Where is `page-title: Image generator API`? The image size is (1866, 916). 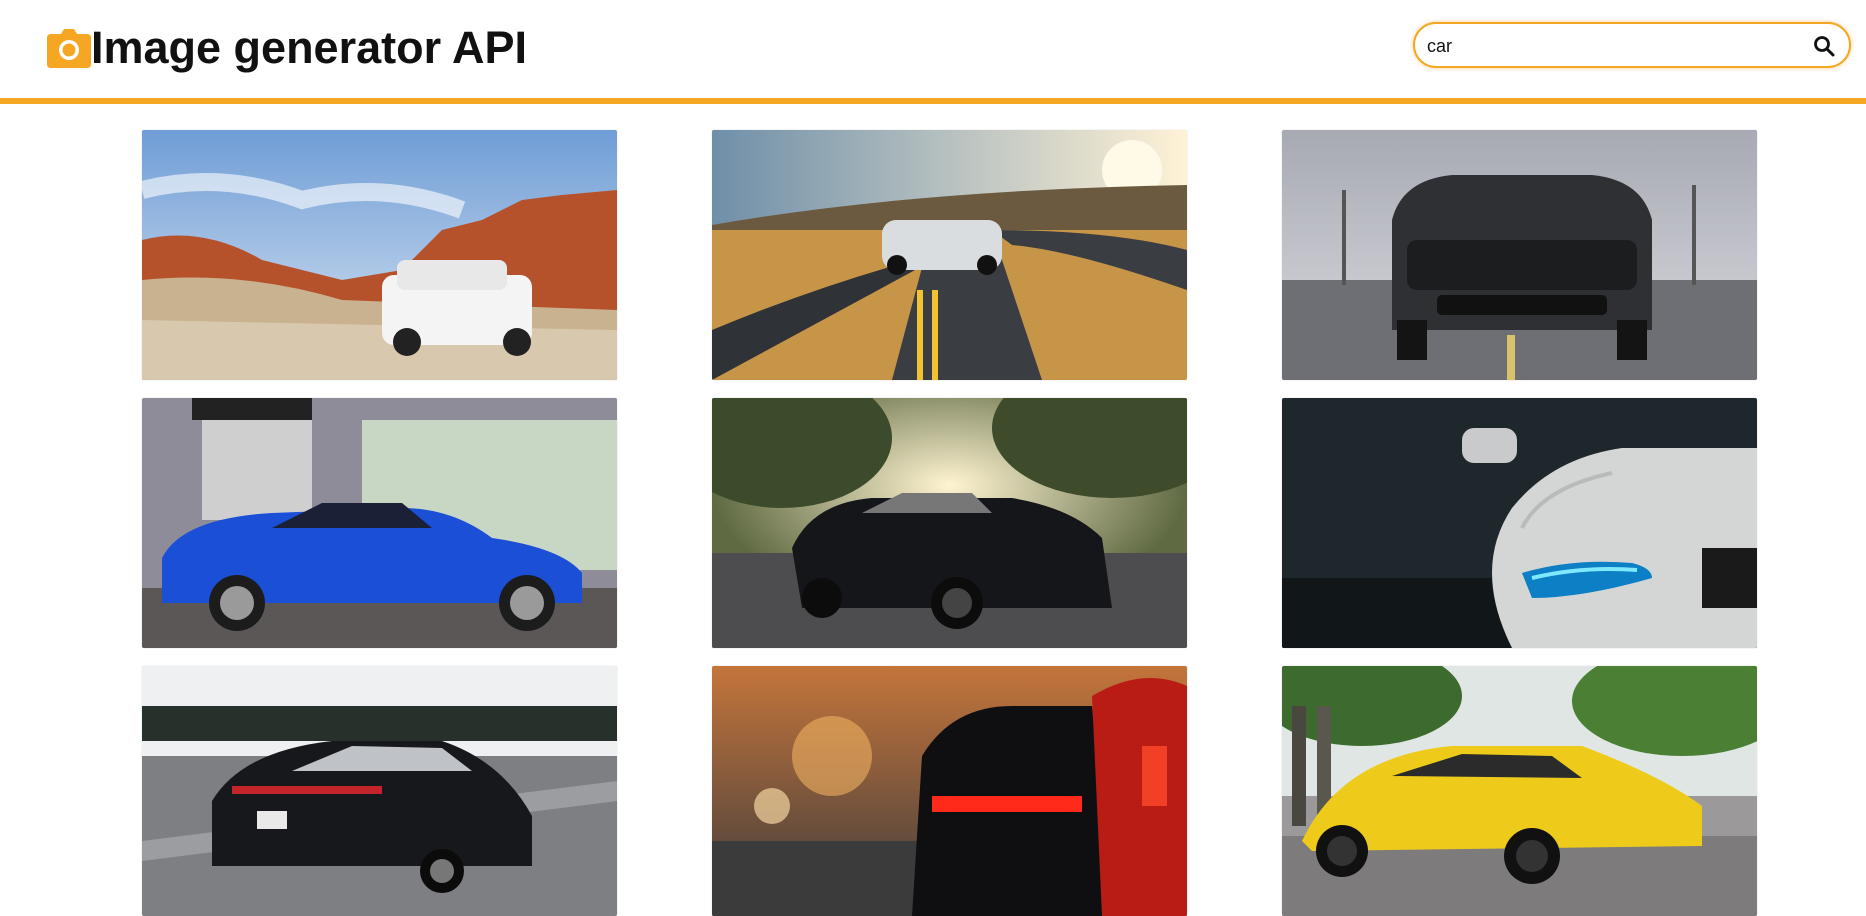 page-title: Image generator API is located at coordinates (309, 47).